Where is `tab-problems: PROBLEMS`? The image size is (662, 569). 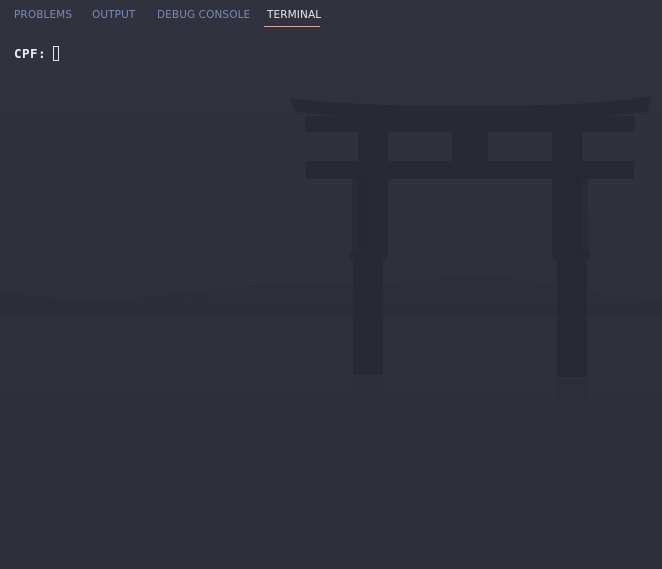
tab-problems: PROBLEMS is located at coordinates (43, 15).